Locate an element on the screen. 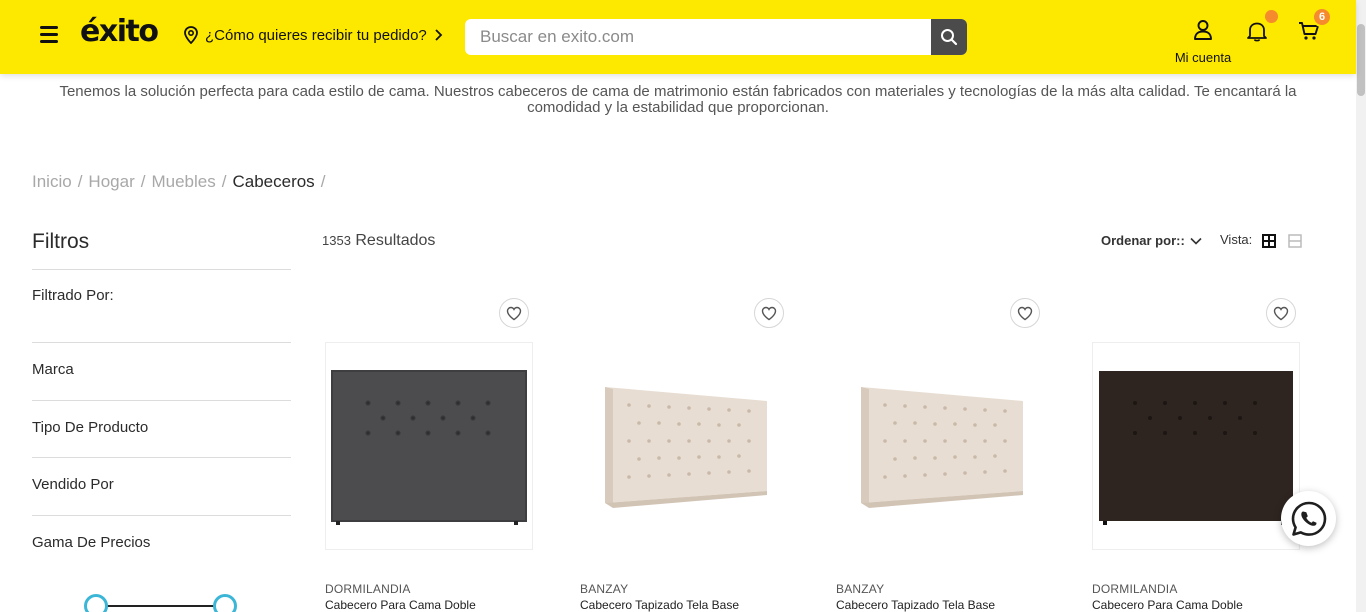 This screenshot has width=1366, height=612. search-input is located at coordinates (698, 37).